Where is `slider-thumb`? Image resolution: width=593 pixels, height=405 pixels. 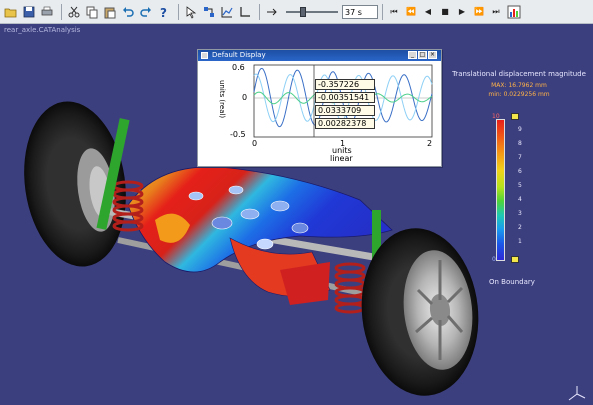
slider-thumb is located at coordinates (303, 11).